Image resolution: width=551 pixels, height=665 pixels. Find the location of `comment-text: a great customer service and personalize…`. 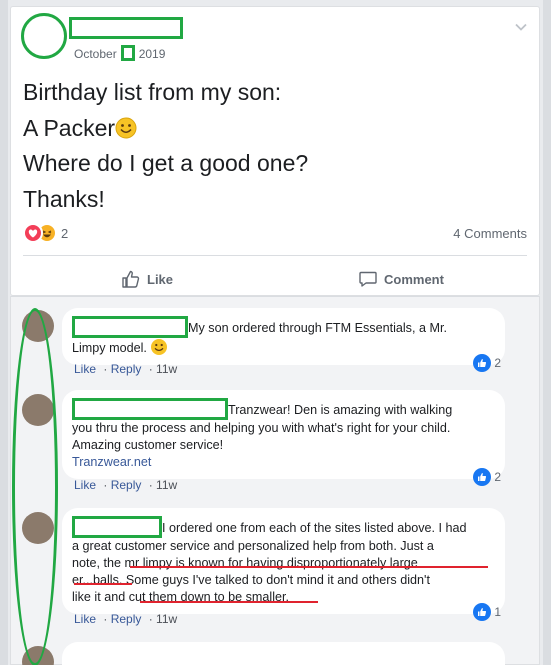

comment-text: a great customer service and personalize… is located at coordinates (253, 546).